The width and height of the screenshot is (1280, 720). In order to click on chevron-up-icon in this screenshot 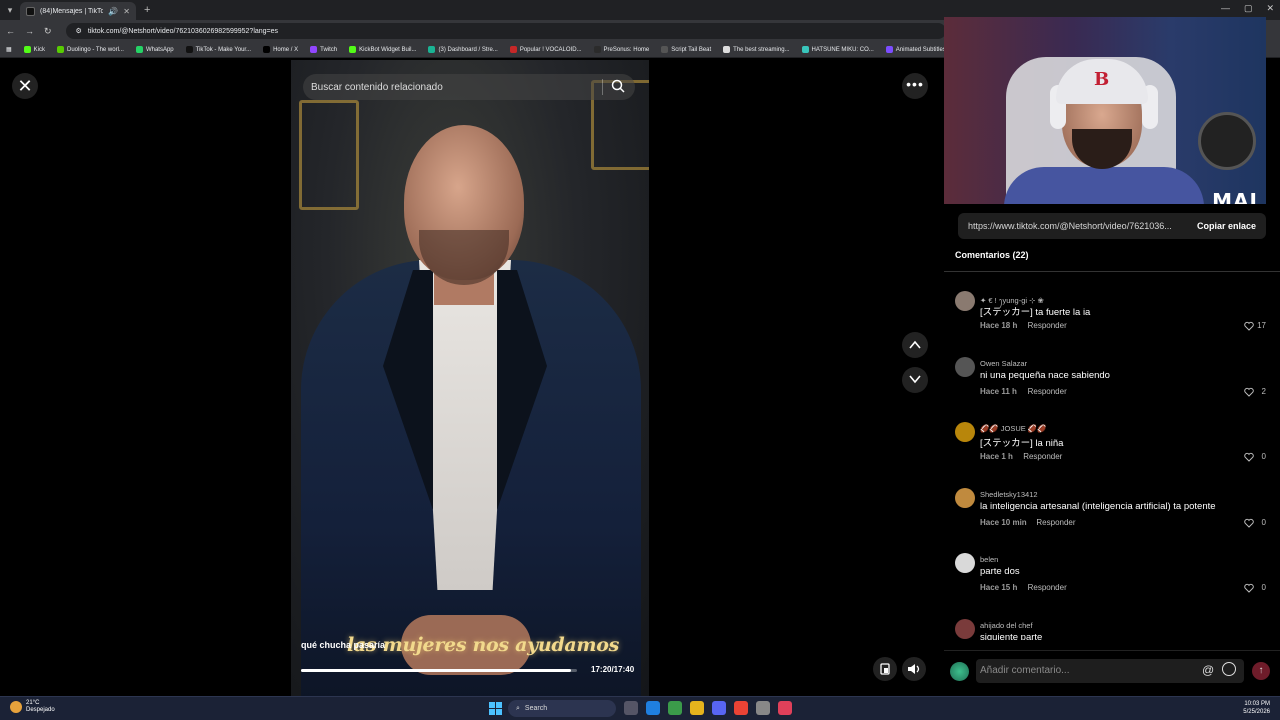, I will do `click(915, 344)`.